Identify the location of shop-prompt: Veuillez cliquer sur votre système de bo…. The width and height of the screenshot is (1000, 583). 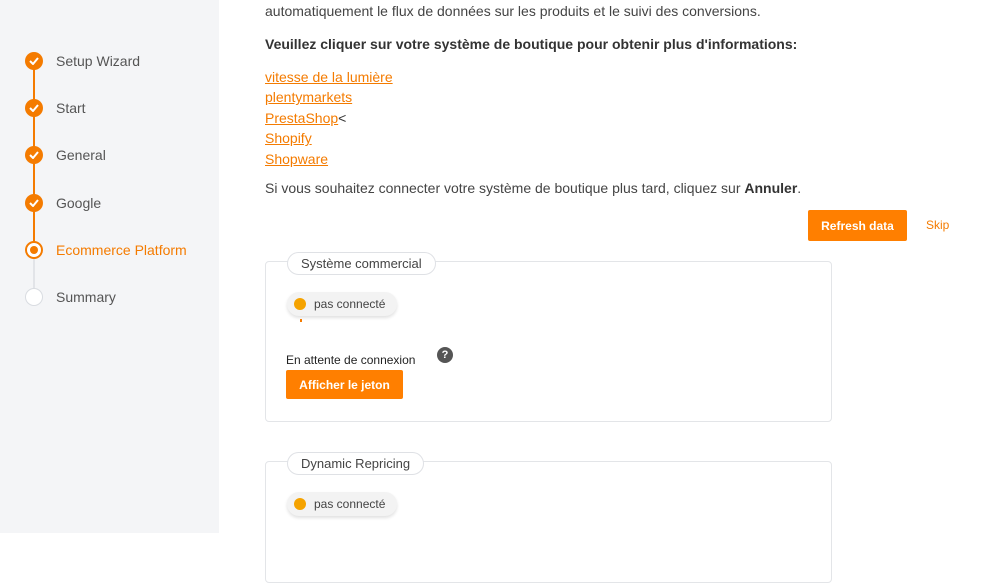
(531, 44).